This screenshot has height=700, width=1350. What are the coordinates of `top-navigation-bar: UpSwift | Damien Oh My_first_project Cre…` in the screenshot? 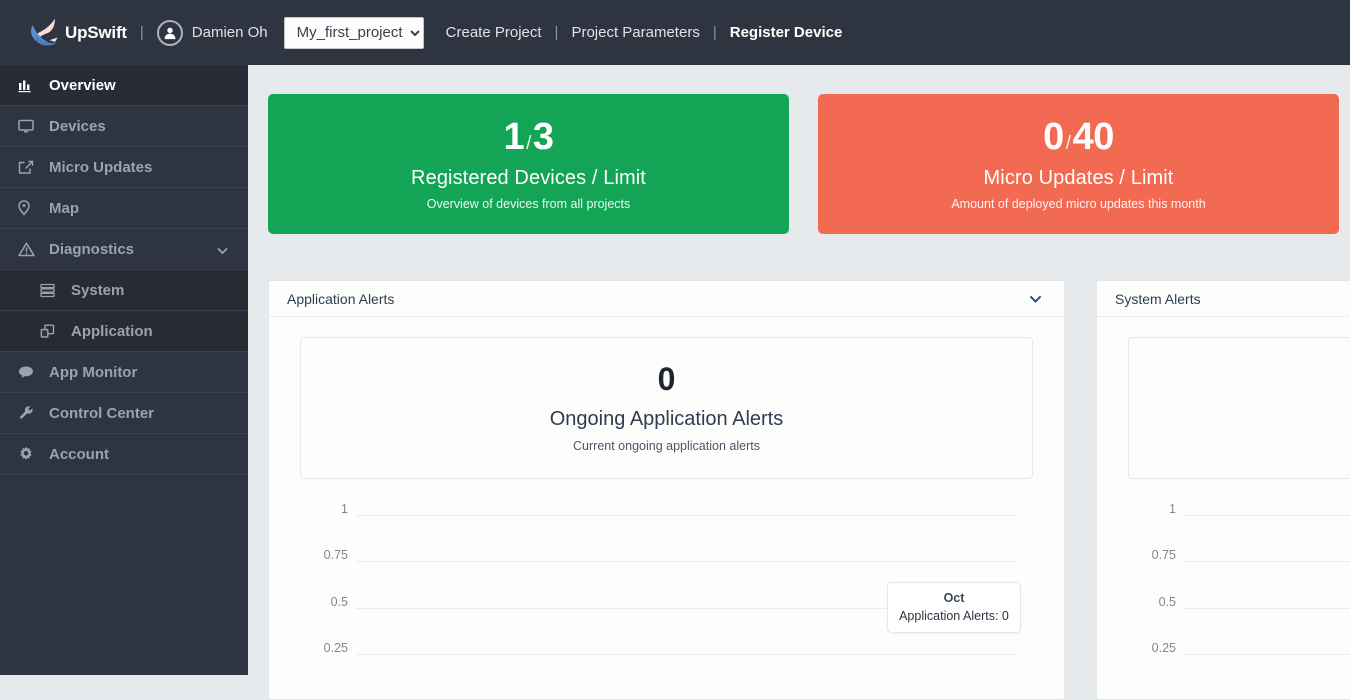 It's located at (675, 32).